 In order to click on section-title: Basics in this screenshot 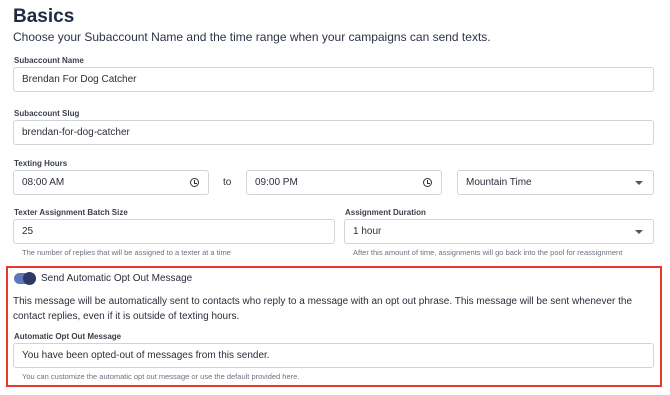, I will do `click(44, 16)`.